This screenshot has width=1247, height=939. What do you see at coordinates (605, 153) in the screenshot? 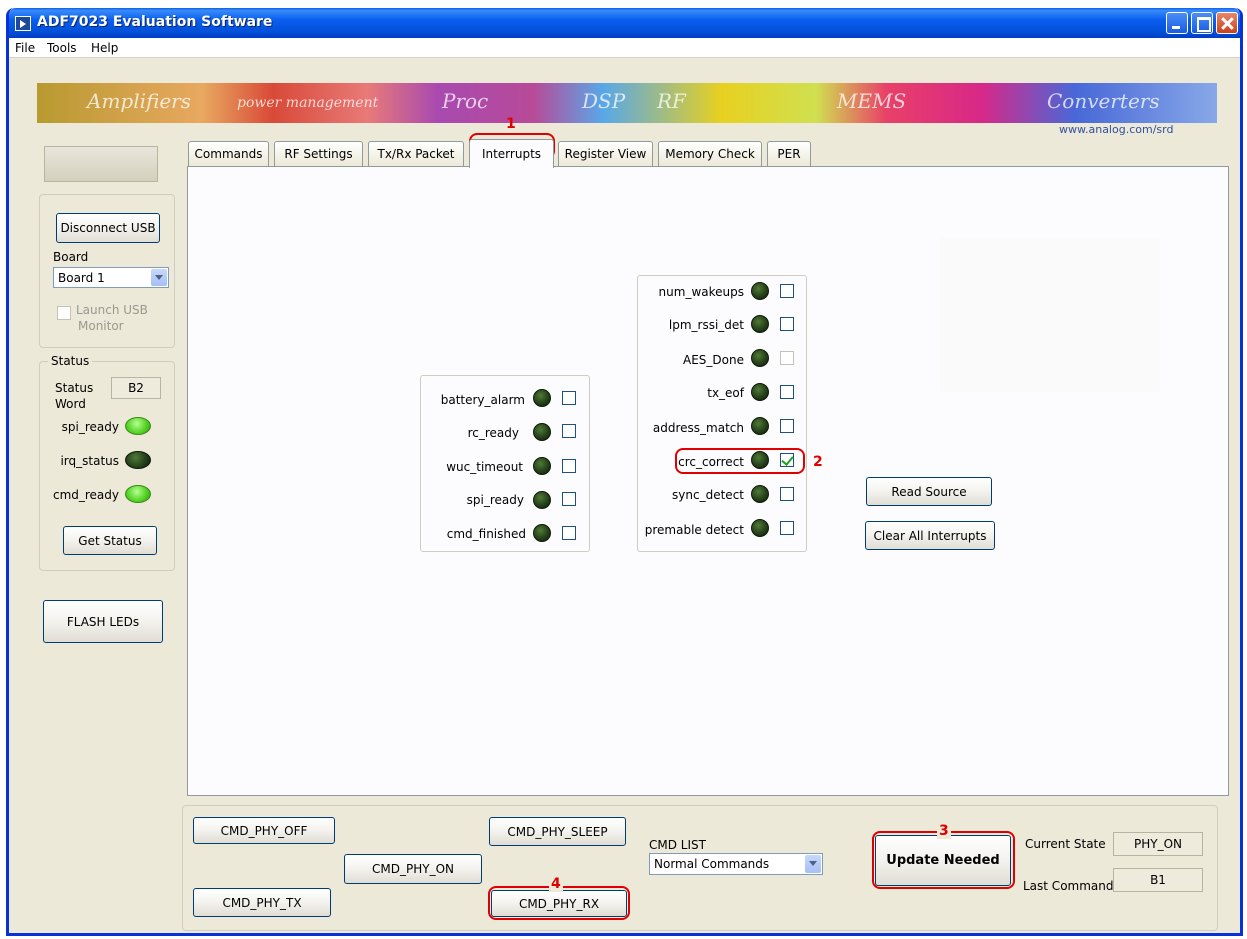
I see `tab-register-view: Register View` at bounding box center [605, 153].